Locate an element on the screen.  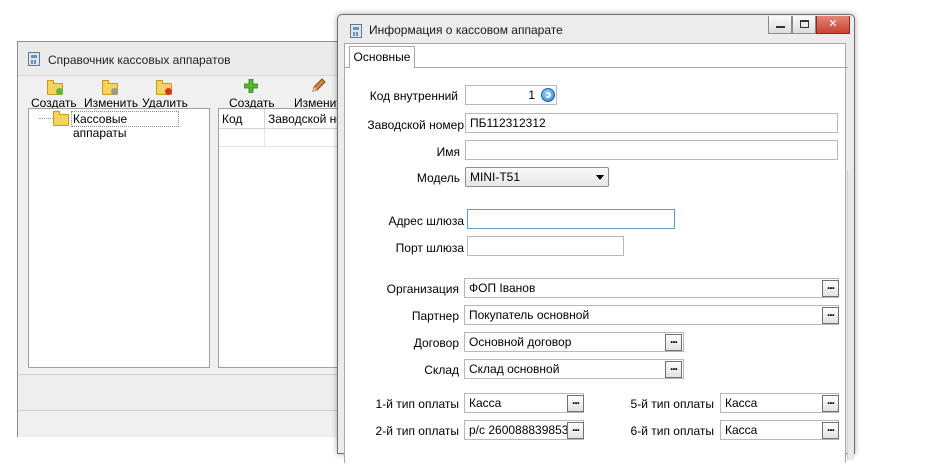
organization-input: ФОП Іванов is located at coordinates (651, 288).